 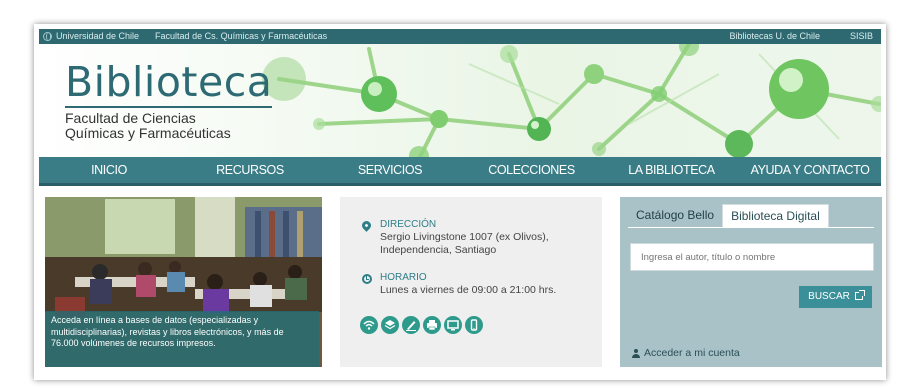 I want to click on wifi-icon, so click(x=369, y=325).